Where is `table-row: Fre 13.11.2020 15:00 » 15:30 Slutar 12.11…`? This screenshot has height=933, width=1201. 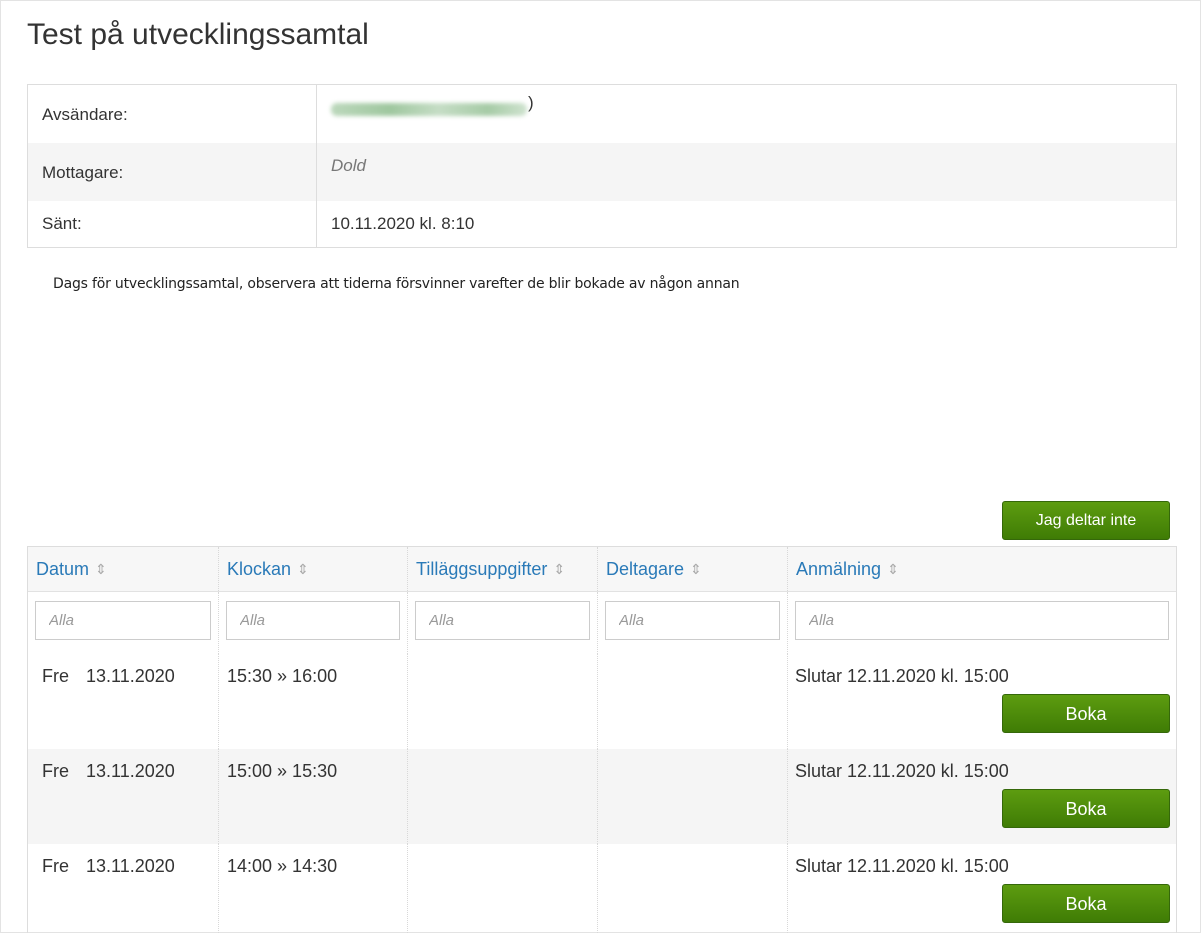 table-row: Fre 13.11.2020 15:00 » 15:30 Slutar 12.11… is located at coordinates (602, 796).